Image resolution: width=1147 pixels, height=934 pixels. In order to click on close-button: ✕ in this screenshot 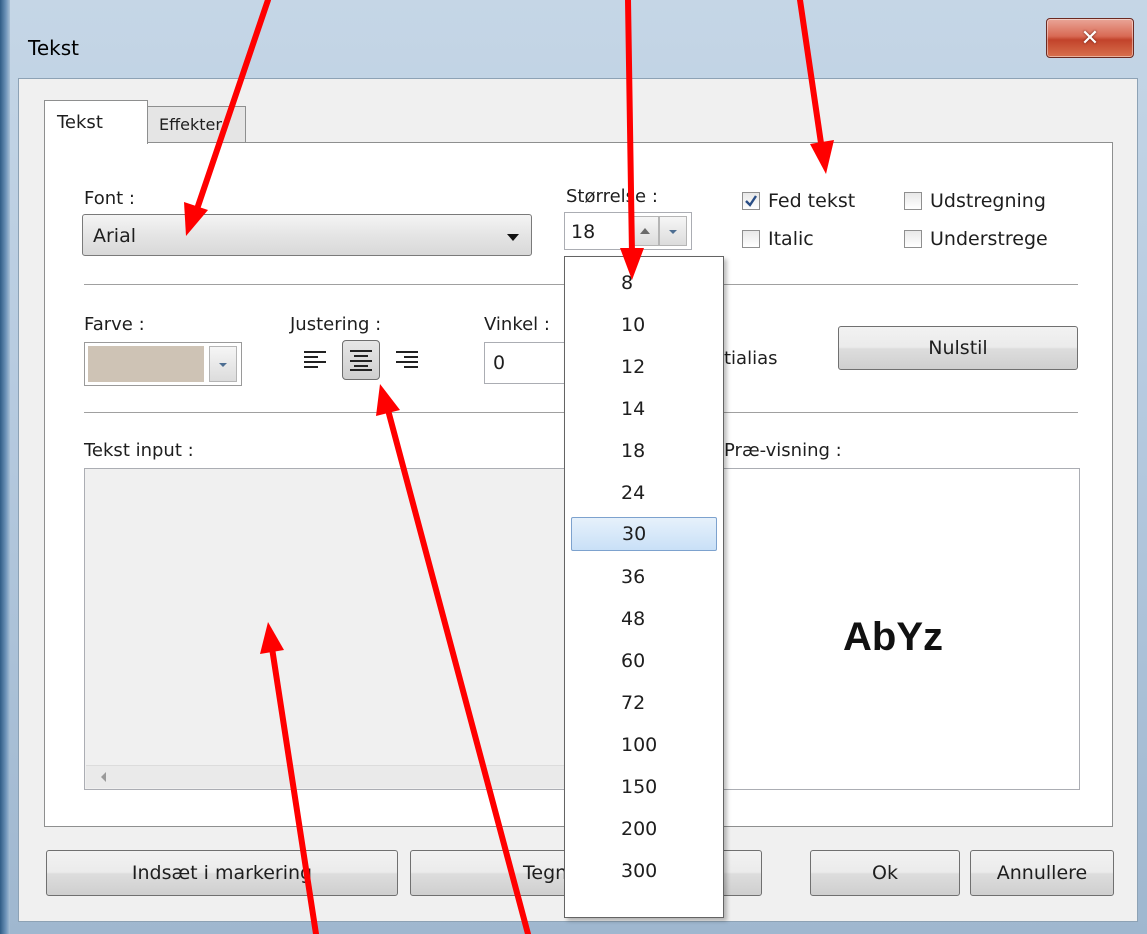, I will do `click(1090, 38)`.